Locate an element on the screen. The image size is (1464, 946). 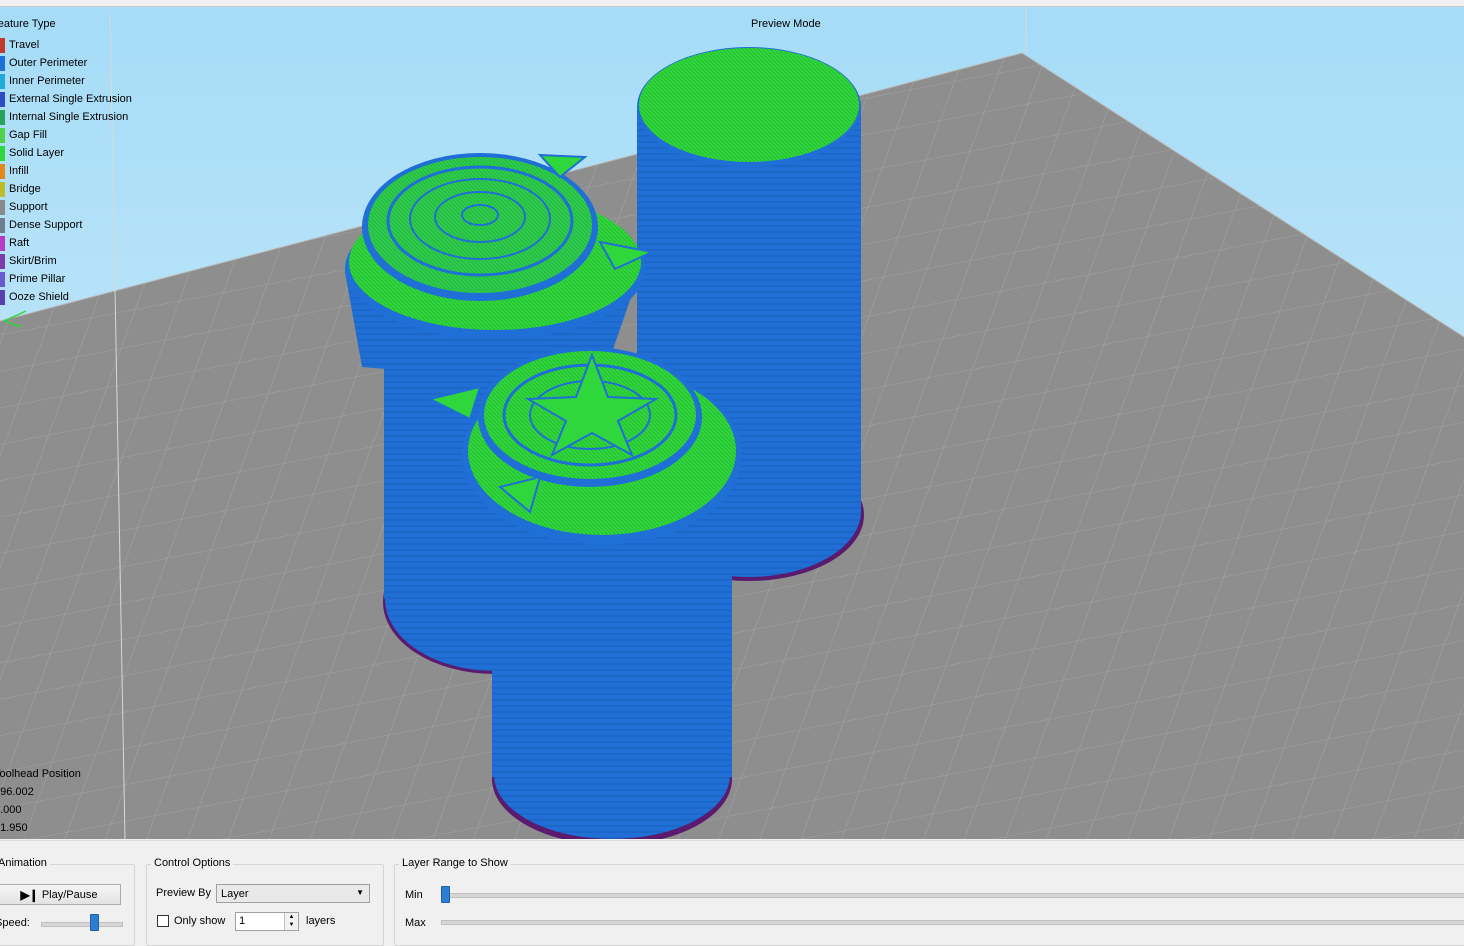
legend-label: Internal Single Extrusion is located at coordinates (69, 117).